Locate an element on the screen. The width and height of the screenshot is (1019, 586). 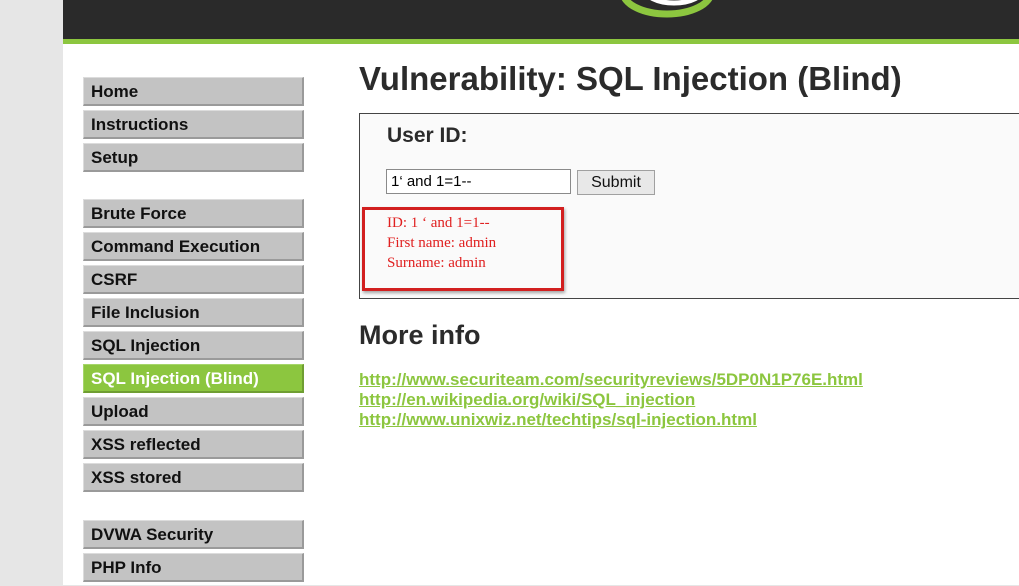
menu-item-csrf: CSRF is located at coordinates (193, 279).